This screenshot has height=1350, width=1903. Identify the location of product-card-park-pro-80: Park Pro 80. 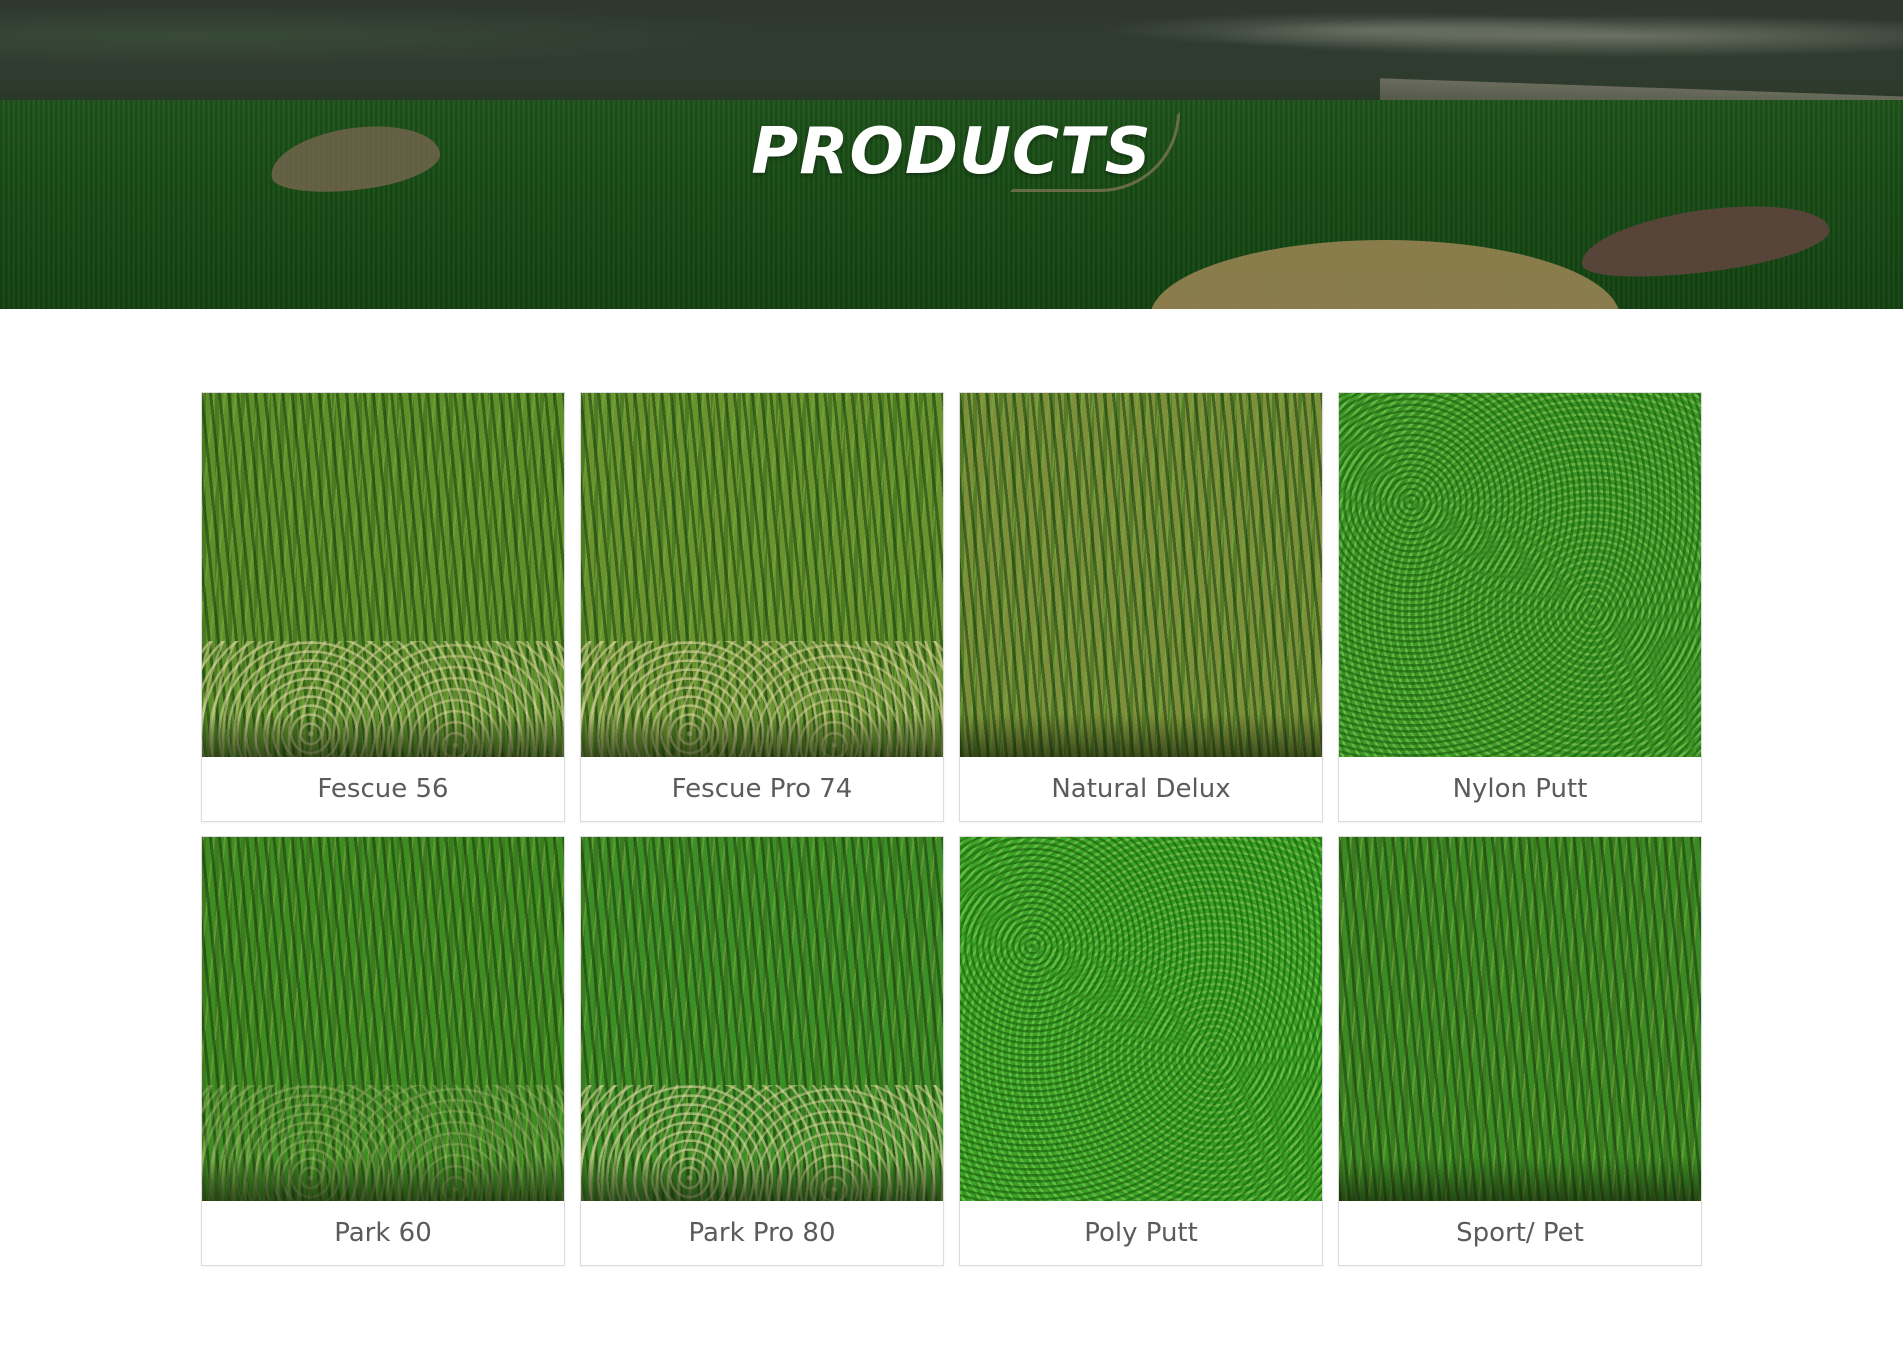
(762, 1051).